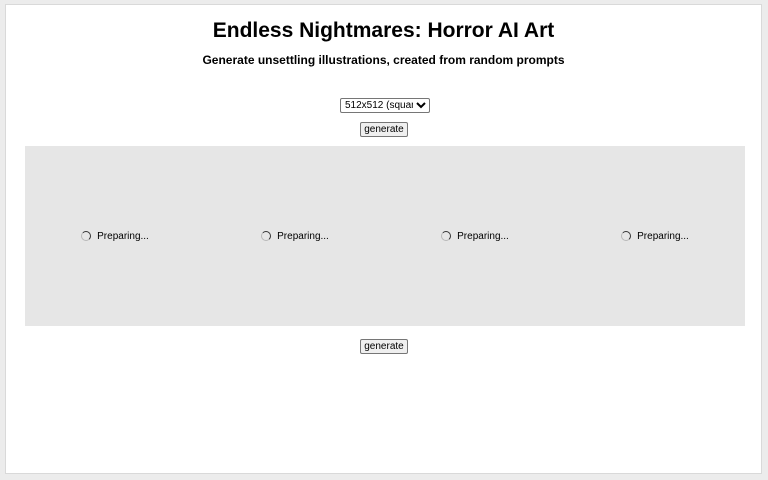  I want to click on page-title: Endless Nightmares: Horror AI Art, so click(383, 30).